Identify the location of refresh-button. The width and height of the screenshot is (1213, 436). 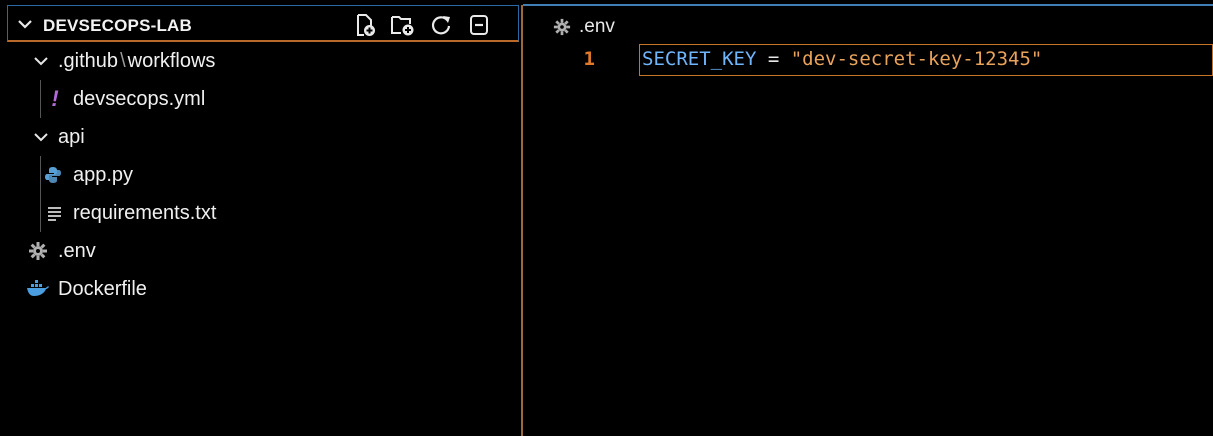
(441, 25).